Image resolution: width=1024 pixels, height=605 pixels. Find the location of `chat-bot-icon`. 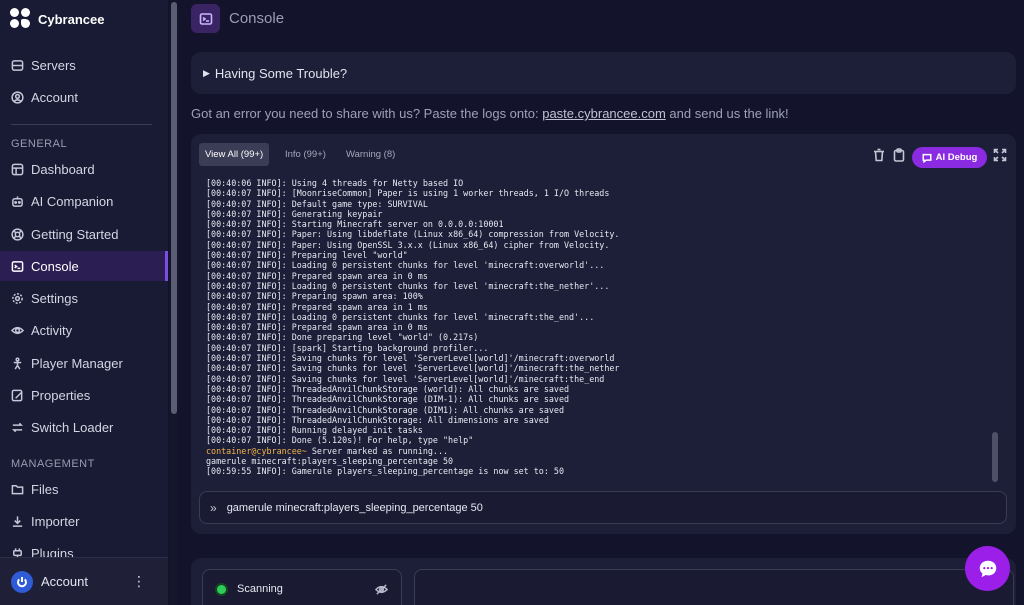

chat-bot-icon is located at coordinates (927, 158).